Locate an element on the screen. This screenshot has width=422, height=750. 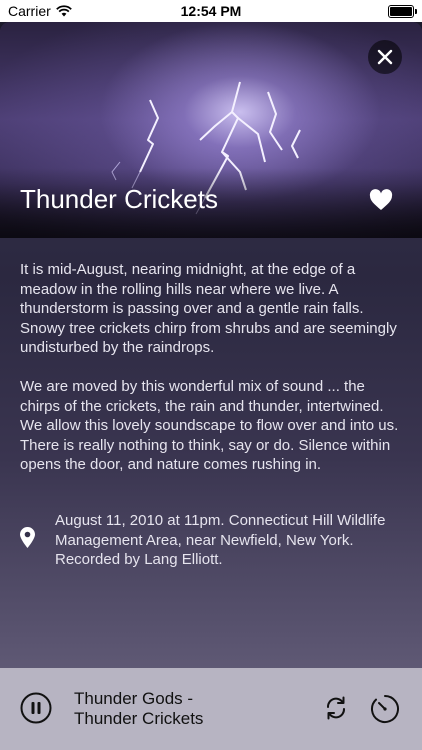
status-bar: Carrier 12:54 PM is located at coordinates (211, 11).